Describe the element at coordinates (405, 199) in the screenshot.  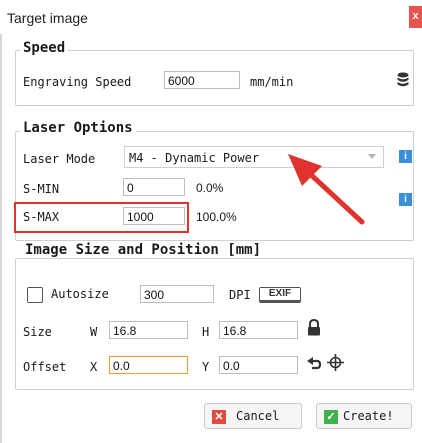
I see `smin-smax-info-icon: i` at that location.